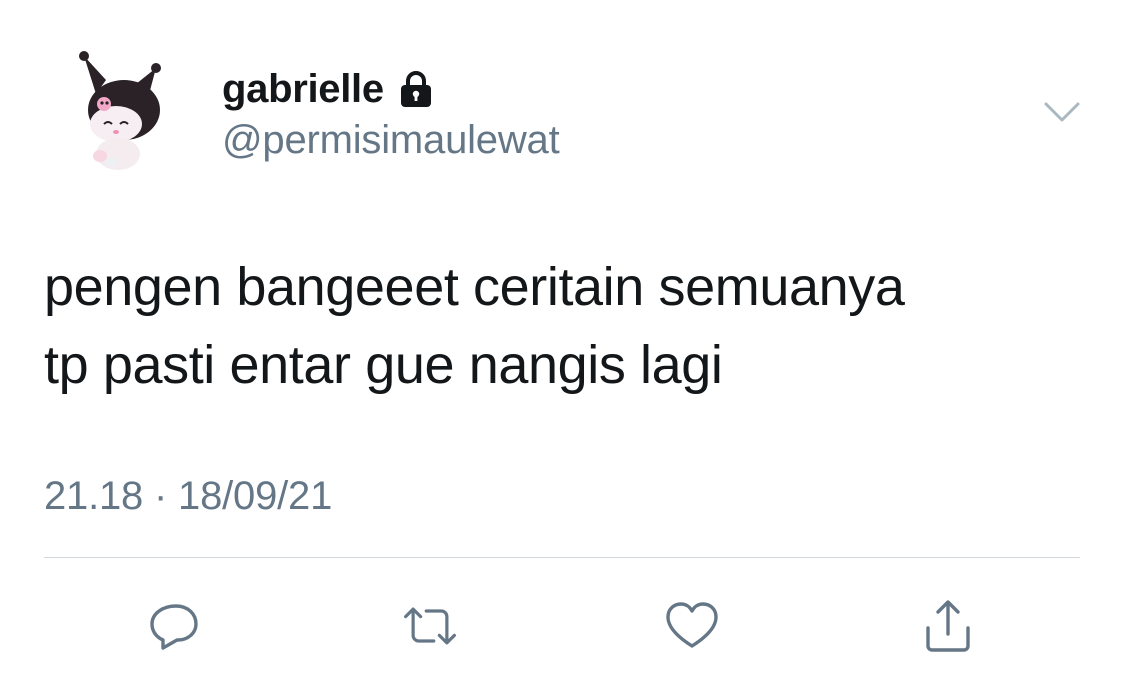 This screenshot has width=1125, height=691. I want to click on kuromi-avatar-icon, so click(120, 110).